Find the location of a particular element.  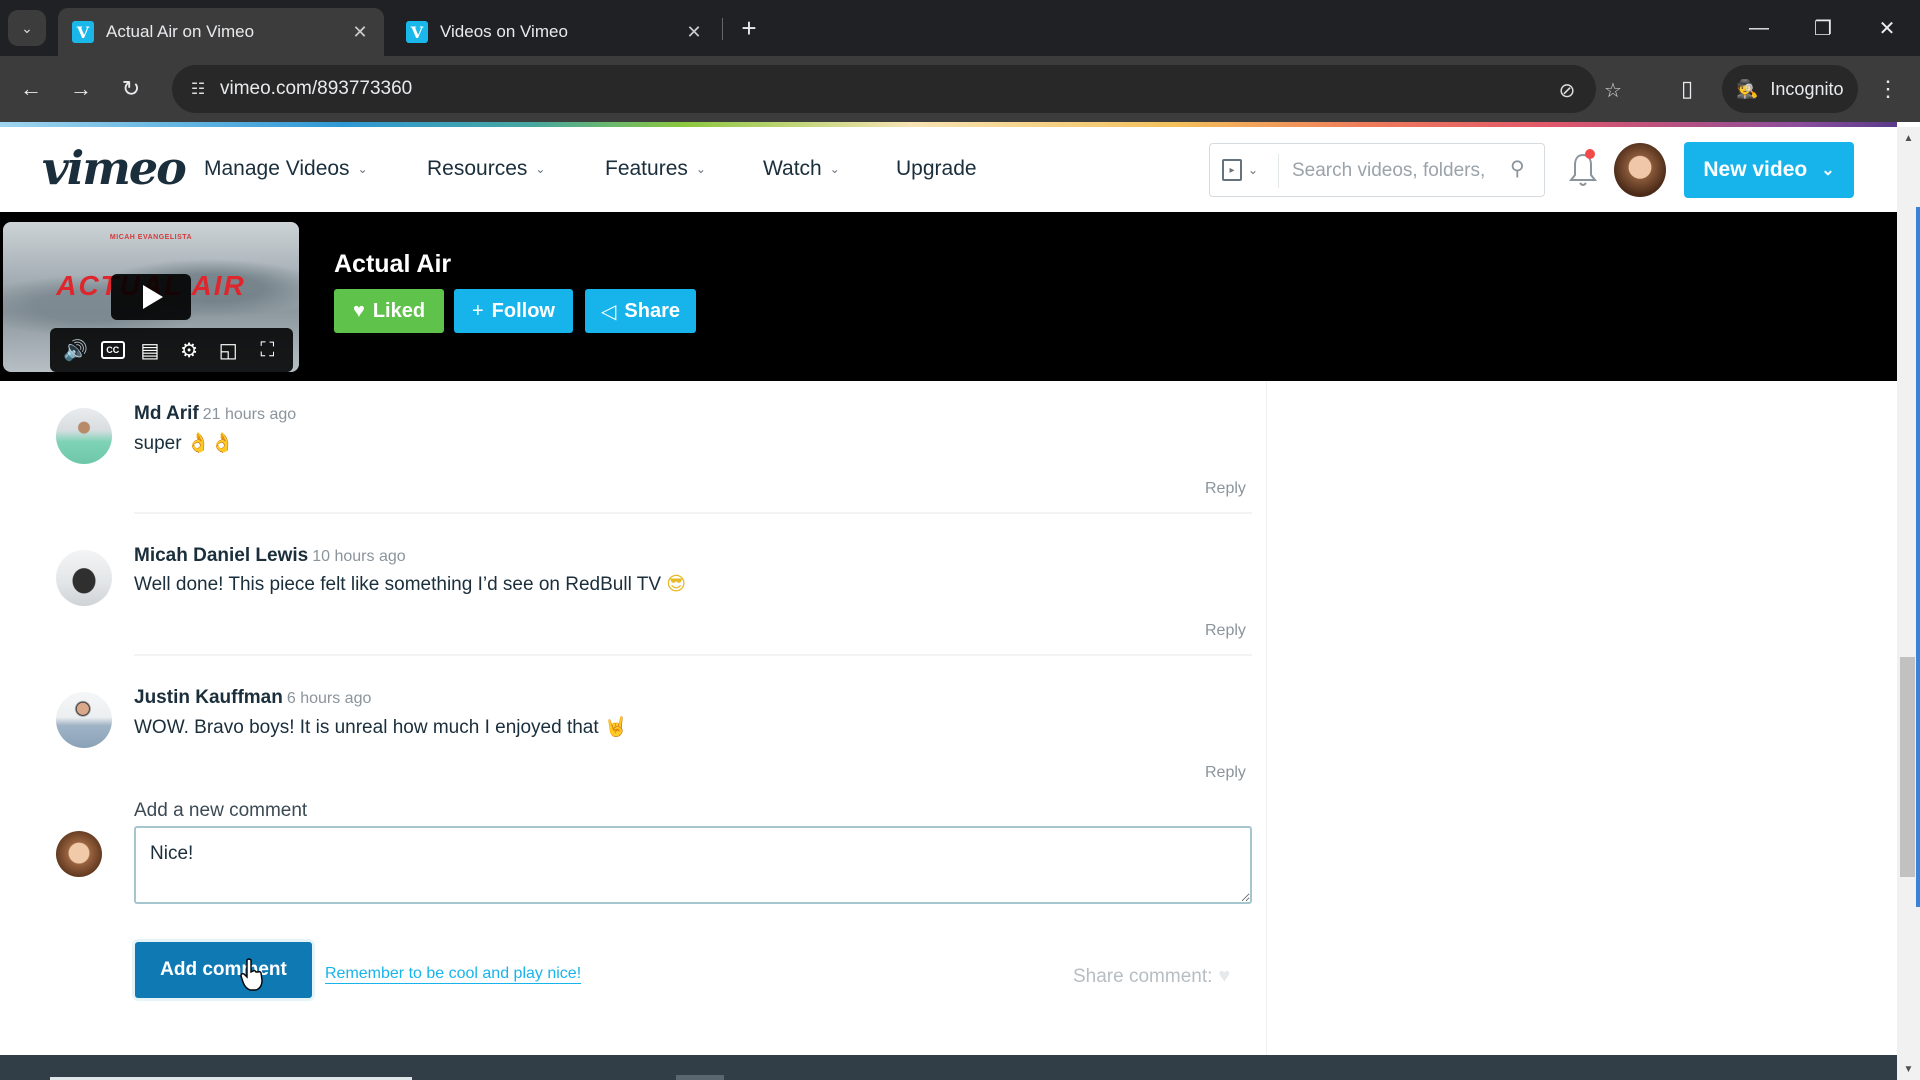

nav-label: Features is located at coordinates (646, 168).